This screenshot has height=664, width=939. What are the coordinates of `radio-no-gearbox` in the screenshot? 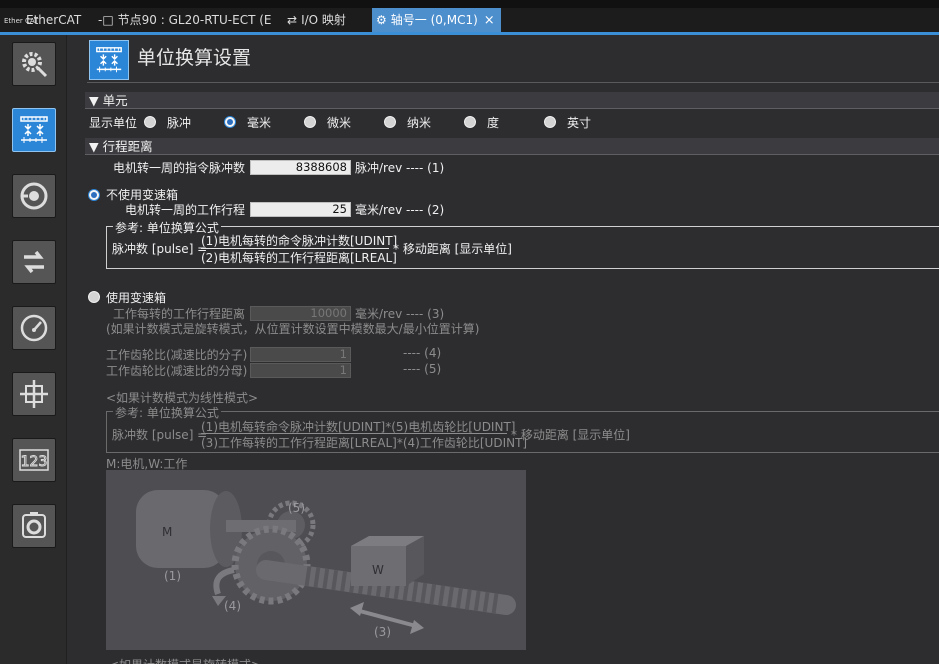 It's located at (94, 195).